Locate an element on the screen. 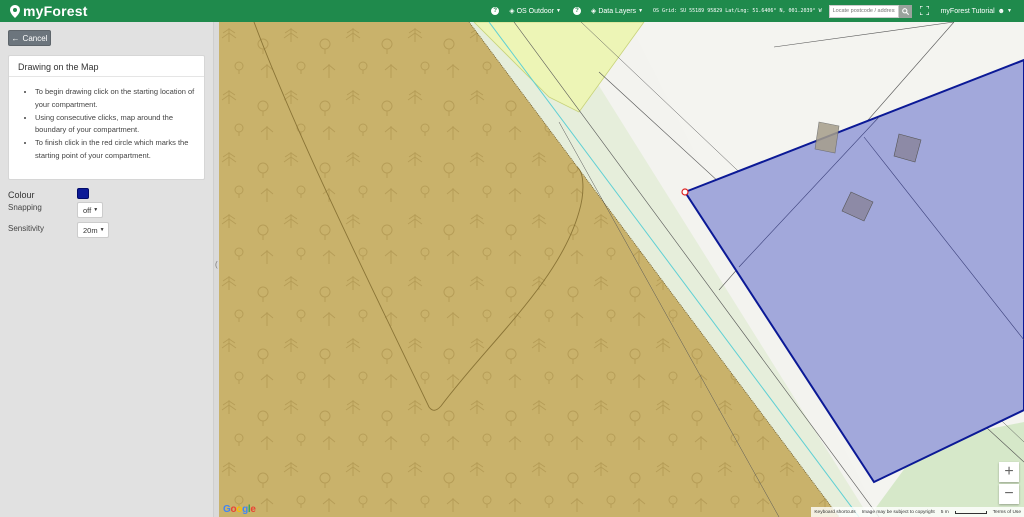 This screenshot has width=1024, height=517. sensitivity-value: 20m is located at coordinates (90, 230).